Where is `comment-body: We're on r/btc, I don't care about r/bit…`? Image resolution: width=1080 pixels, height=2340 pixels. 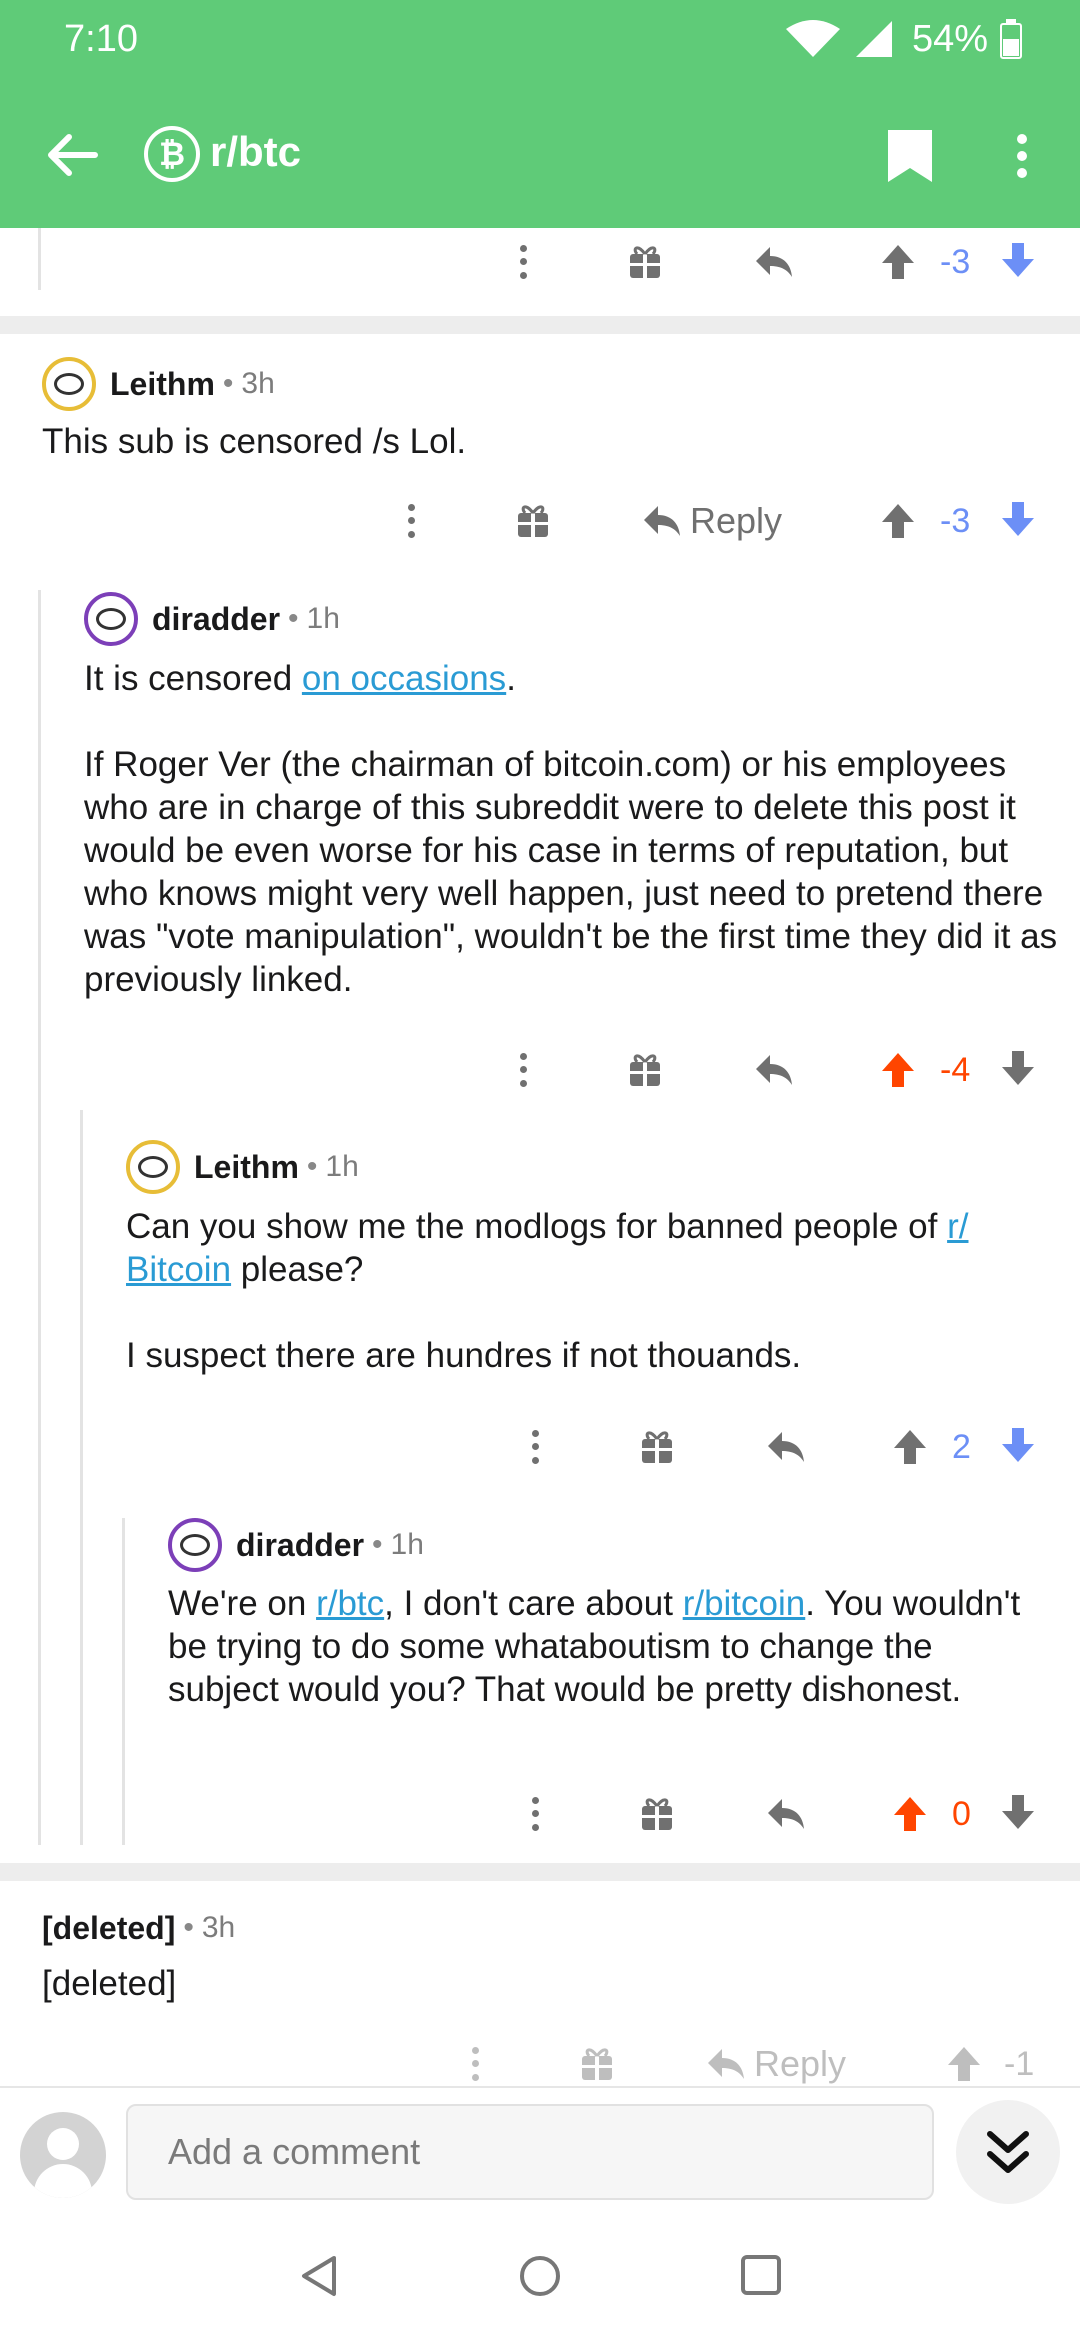 comment-body: We're on r/btc, I don't care about r/bit… is located at coordinates (608, 1646).